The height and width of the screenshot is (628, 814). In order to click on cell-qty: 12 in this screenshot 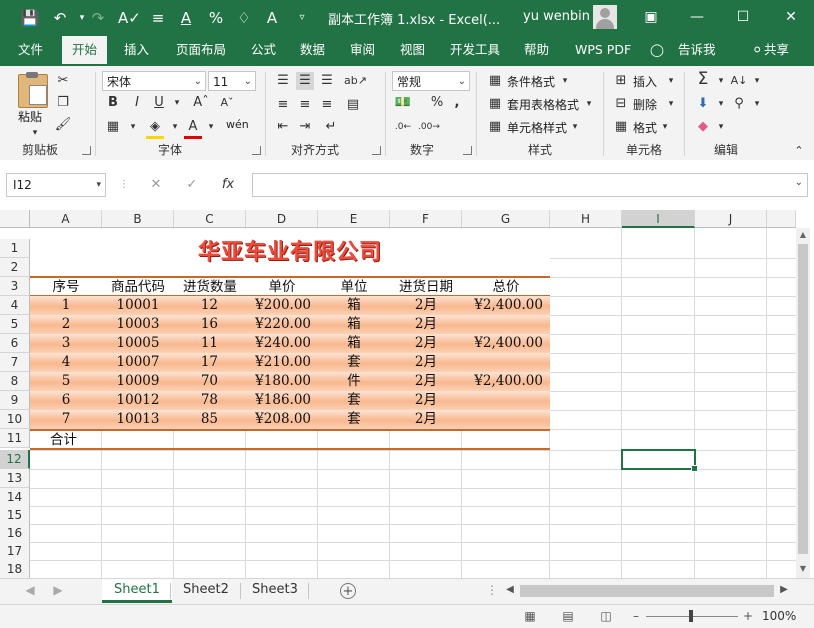, I will do `click(196, 305)`.